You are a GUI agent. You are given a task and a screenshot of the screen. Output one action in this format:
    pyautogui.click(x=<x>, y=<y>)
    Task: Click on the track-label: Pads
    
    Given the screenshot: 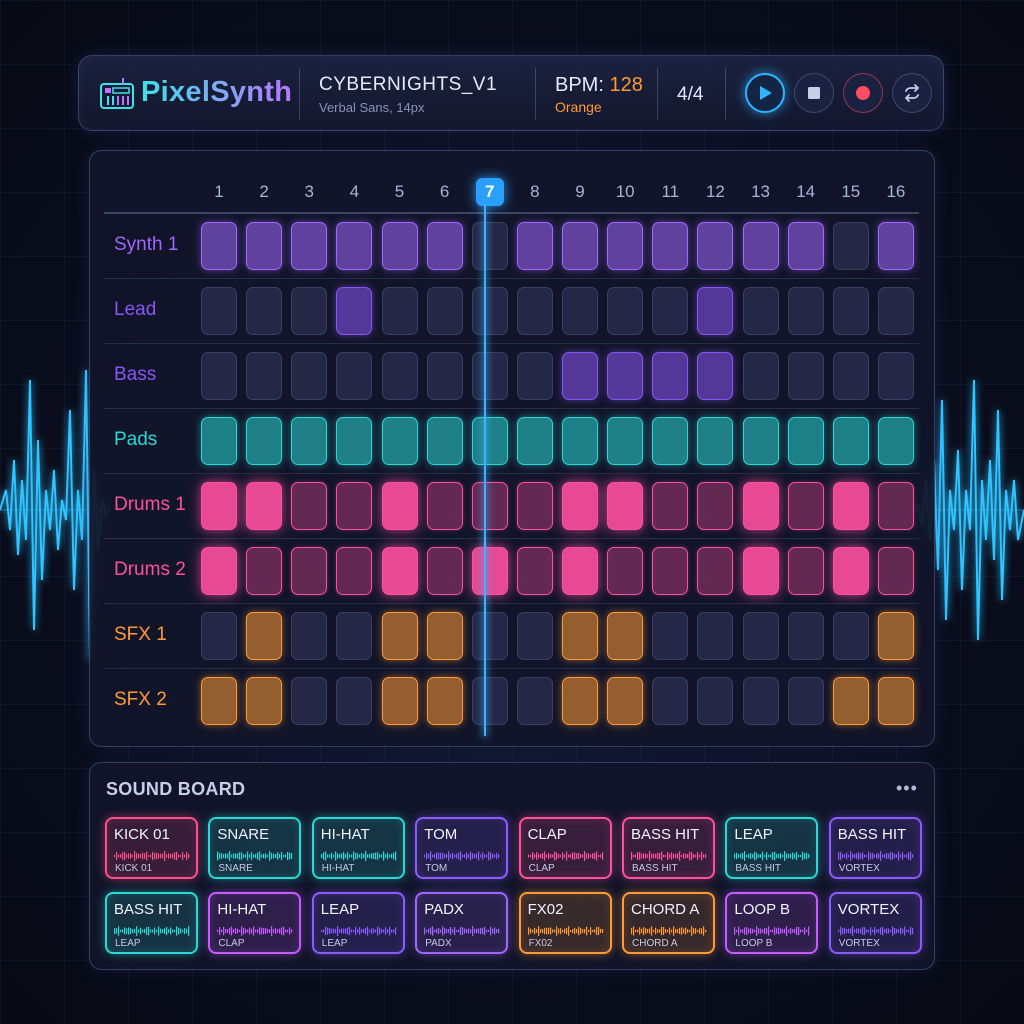 What is the action you would take?
    pyautogui.click(x=135, y=440)
    